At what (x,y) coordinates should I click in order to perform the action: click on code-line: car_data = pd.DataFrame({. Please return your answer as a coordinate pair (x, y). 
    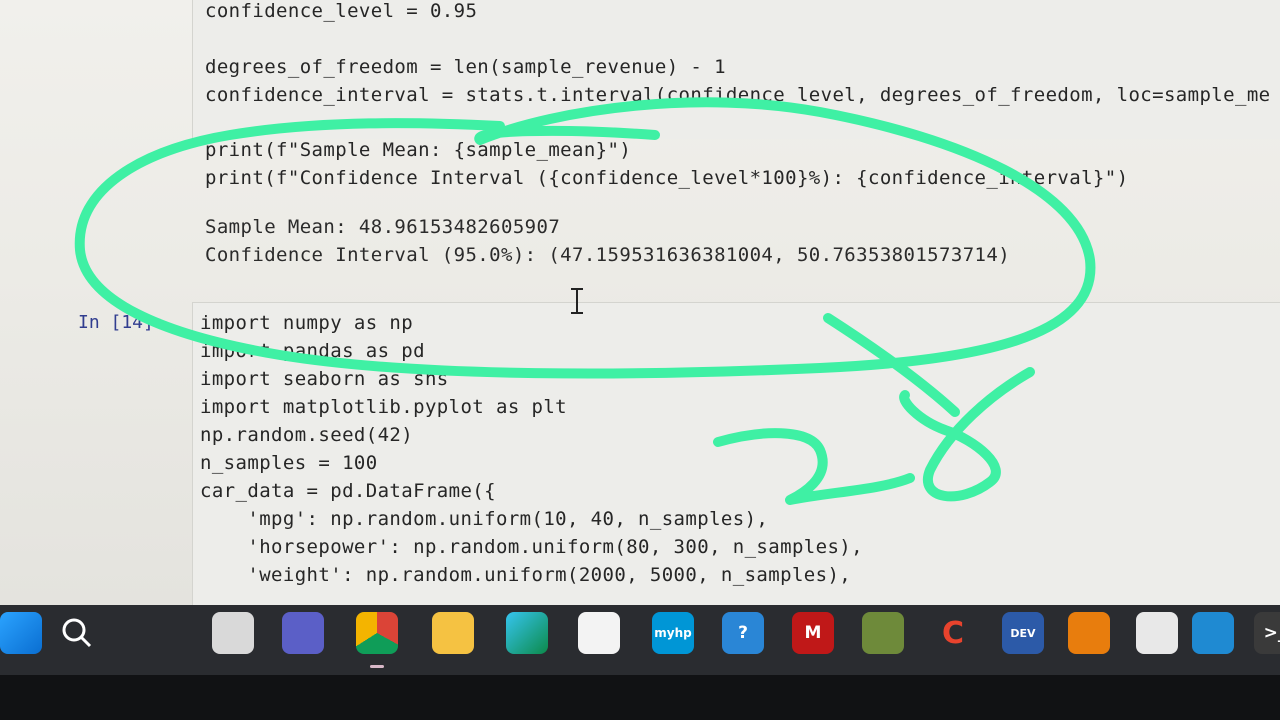
    Looking at the image, I should click on (348, 491).